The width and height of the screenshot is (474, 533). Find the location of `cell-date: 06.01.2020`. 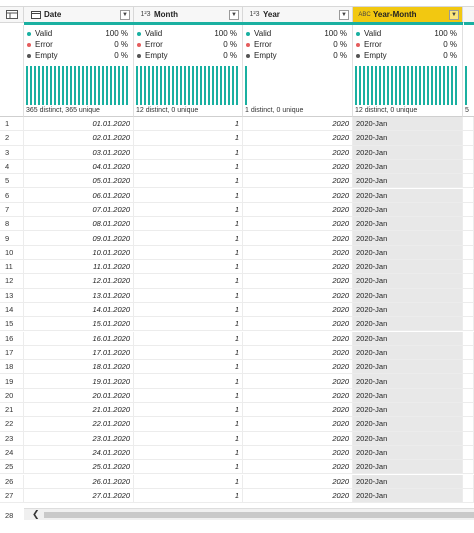

cell-date: 06.01.2020 is located at coordinates (79, 195).